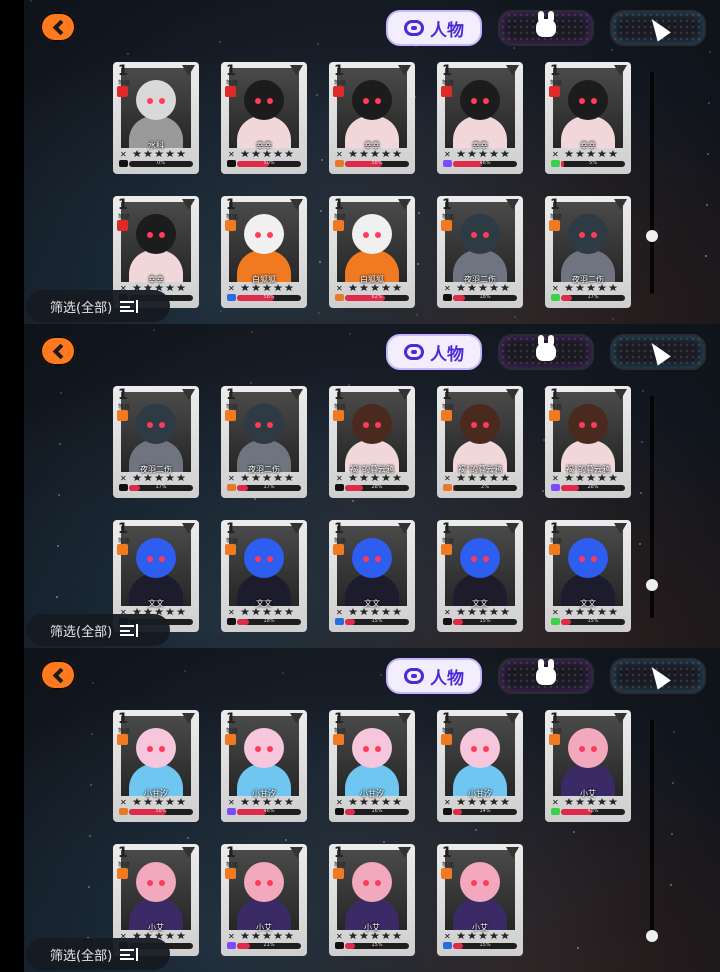 Image resolution: width=720 pixels, height=972 pixels. Describe the element at coordinates (161, 487) in the screenshot. I see `progress-text: 17%` at that location.